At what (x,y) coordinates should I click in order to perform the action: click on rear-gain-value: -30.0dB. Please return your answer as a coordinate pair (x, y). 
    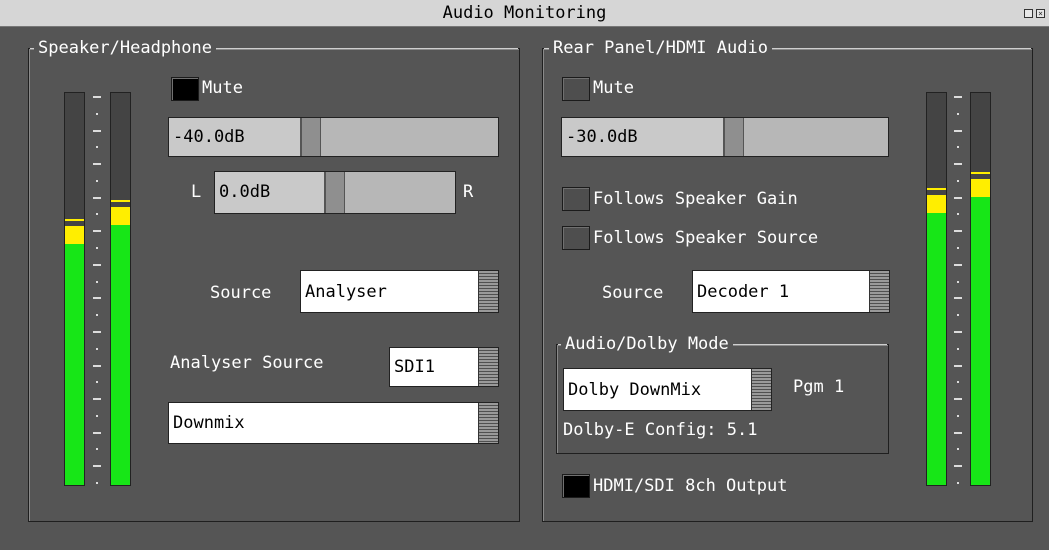
    Looking at the image, I should click on (643, 137).